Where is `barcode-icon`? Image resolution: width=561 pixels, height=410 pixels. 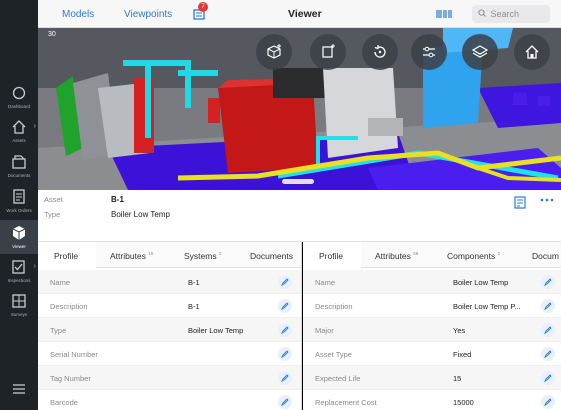 barcode-icon is located at coordinates (444, 14).